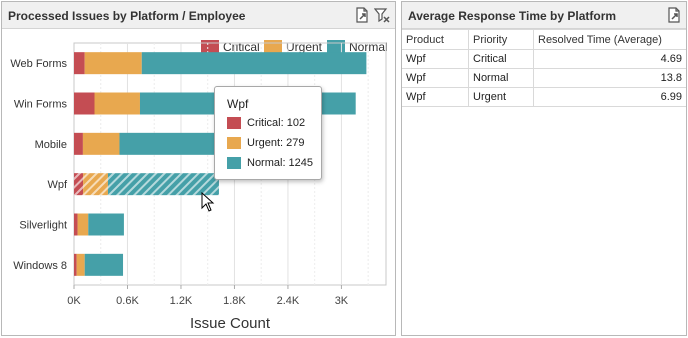 The width and height of the screenshot is (688, 338). What do you see at coordinates (288, 301) in the screenshot?
I see `x-tick-label: 2.4K` at bounding box center [288, 301].